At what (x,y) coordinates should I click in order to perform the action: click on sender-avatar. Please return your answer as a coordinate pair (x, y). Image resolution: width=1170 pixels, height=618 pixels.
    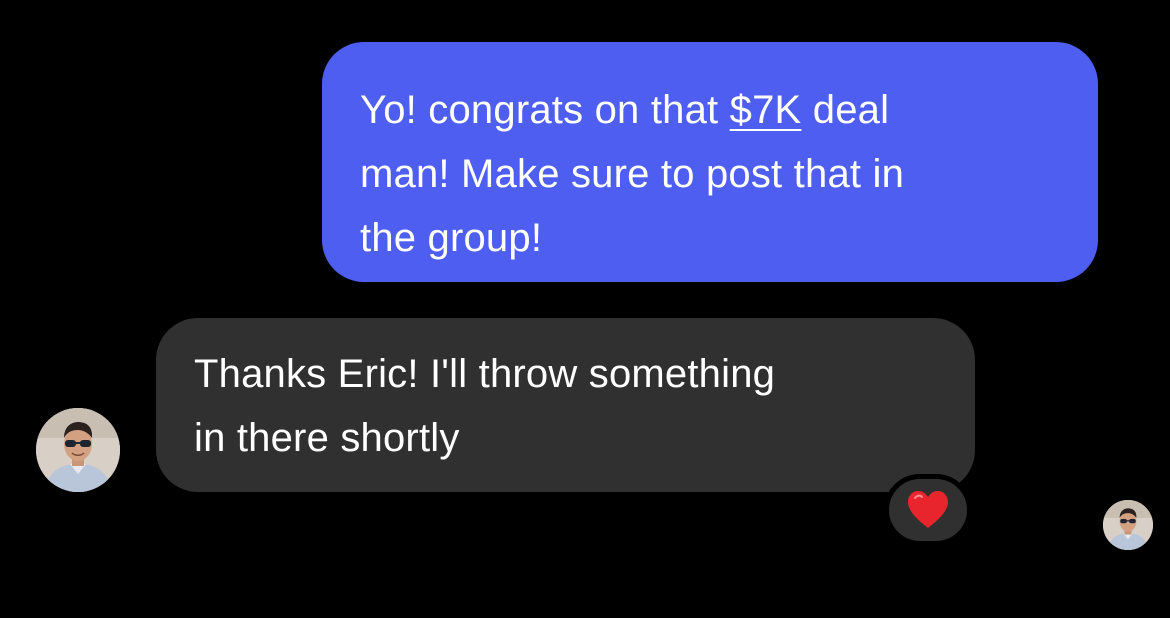
    Looking at the image, I should click on (78, 450).